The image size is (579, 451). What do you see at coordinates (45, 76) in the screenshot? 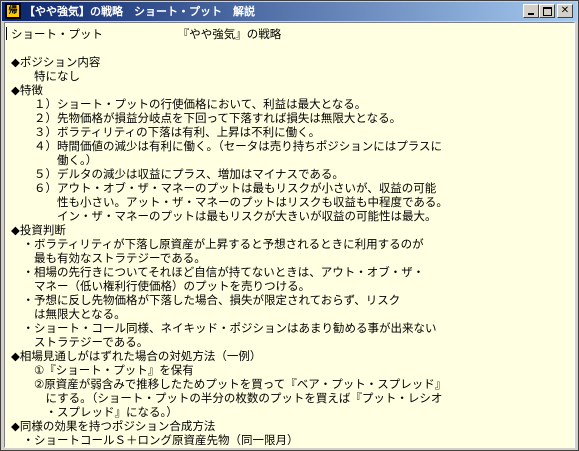
I see `text-line: 特になし` at bounding box center [45, 76].